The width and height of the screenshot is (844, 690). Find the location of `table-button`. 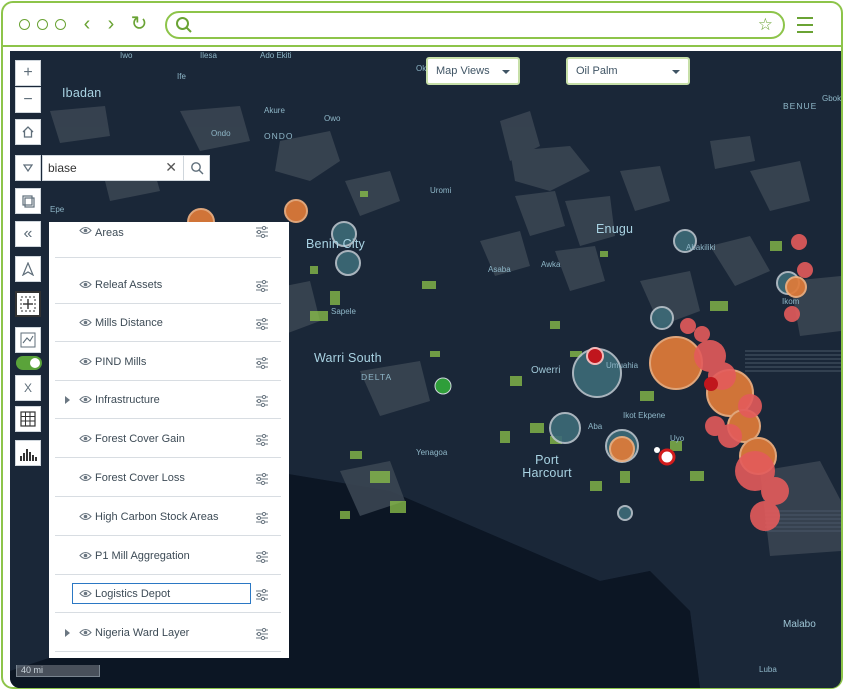

table-button is located at coordinates (28, 419).